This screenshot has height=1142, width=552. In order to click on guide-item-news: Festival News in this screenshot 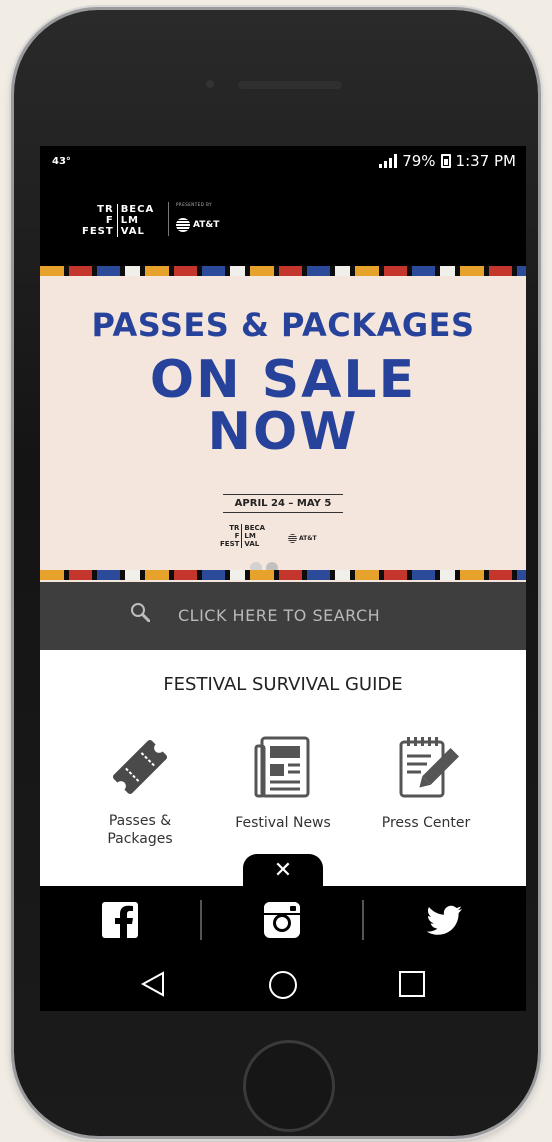, I will do `click(283, 782)`.